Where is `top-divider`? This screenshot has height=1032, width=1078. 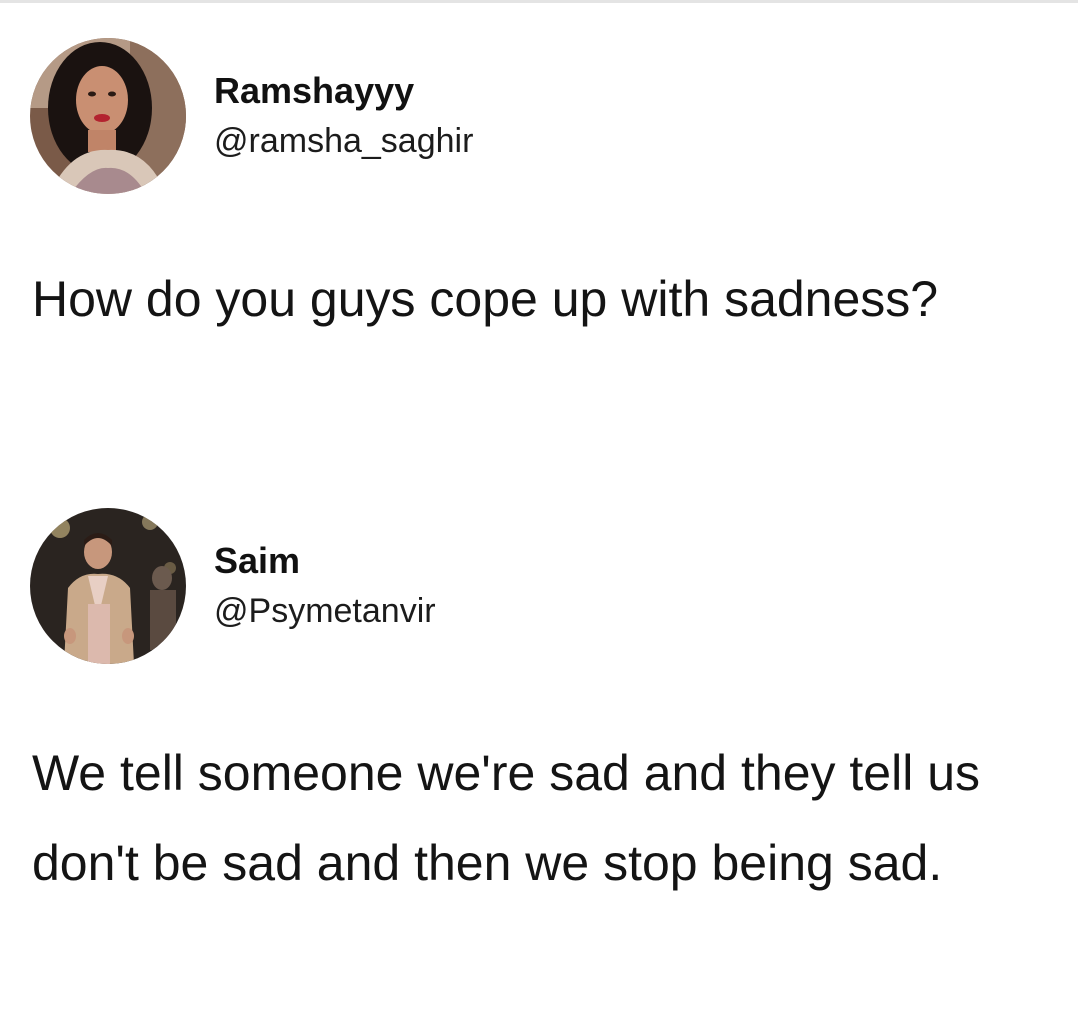 top-divider is located at coordinates (539, 1).